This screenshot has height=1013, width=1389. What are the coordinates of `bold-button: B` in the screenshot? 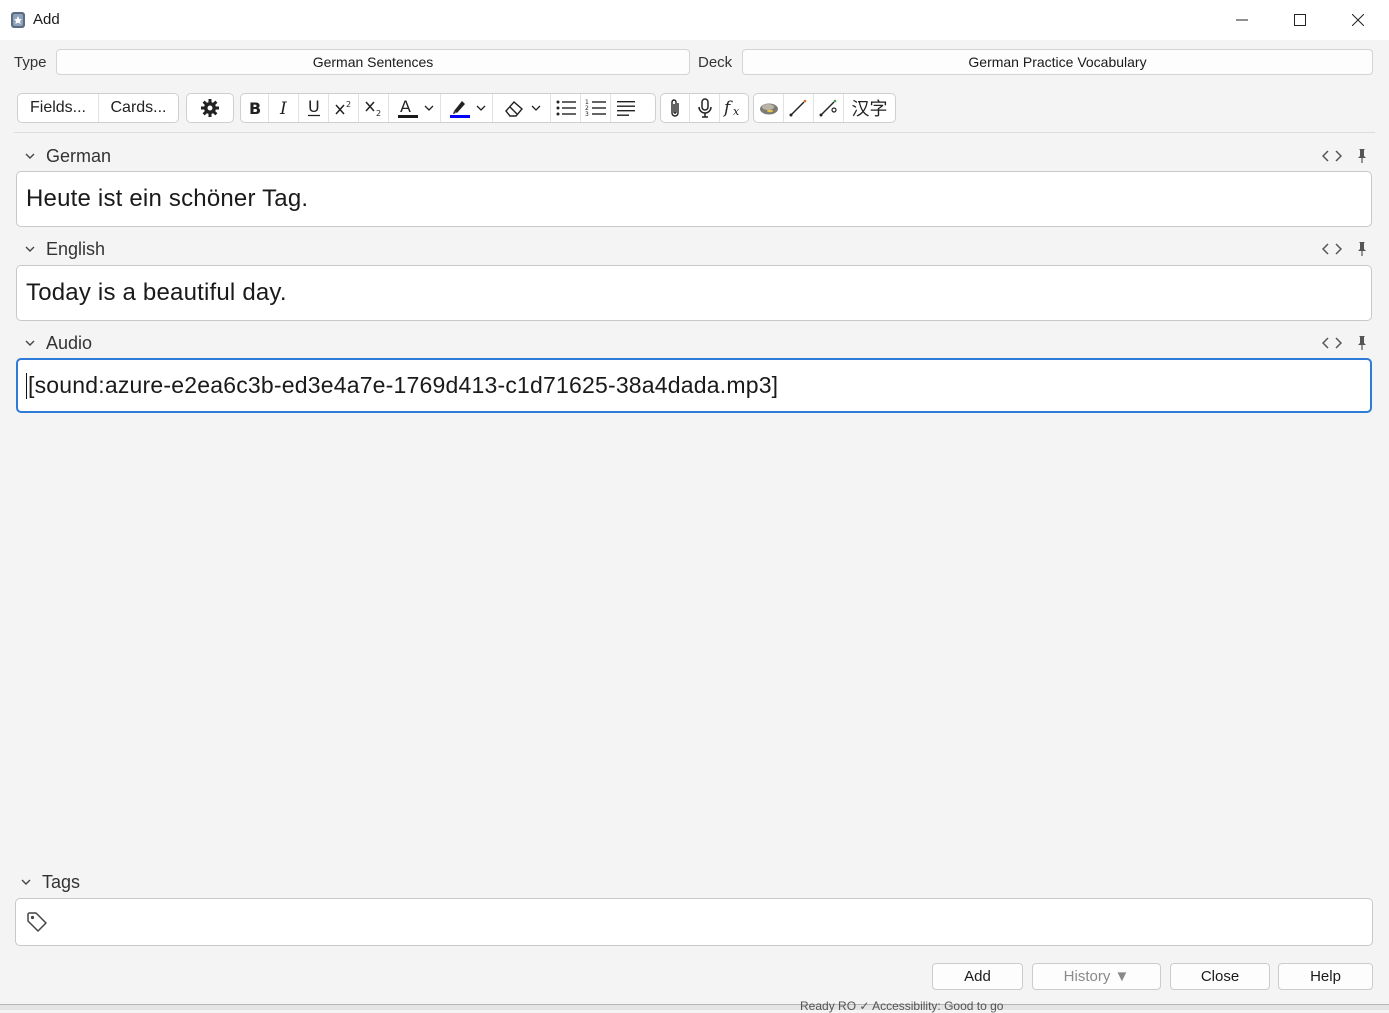 It's located at (255, 108).